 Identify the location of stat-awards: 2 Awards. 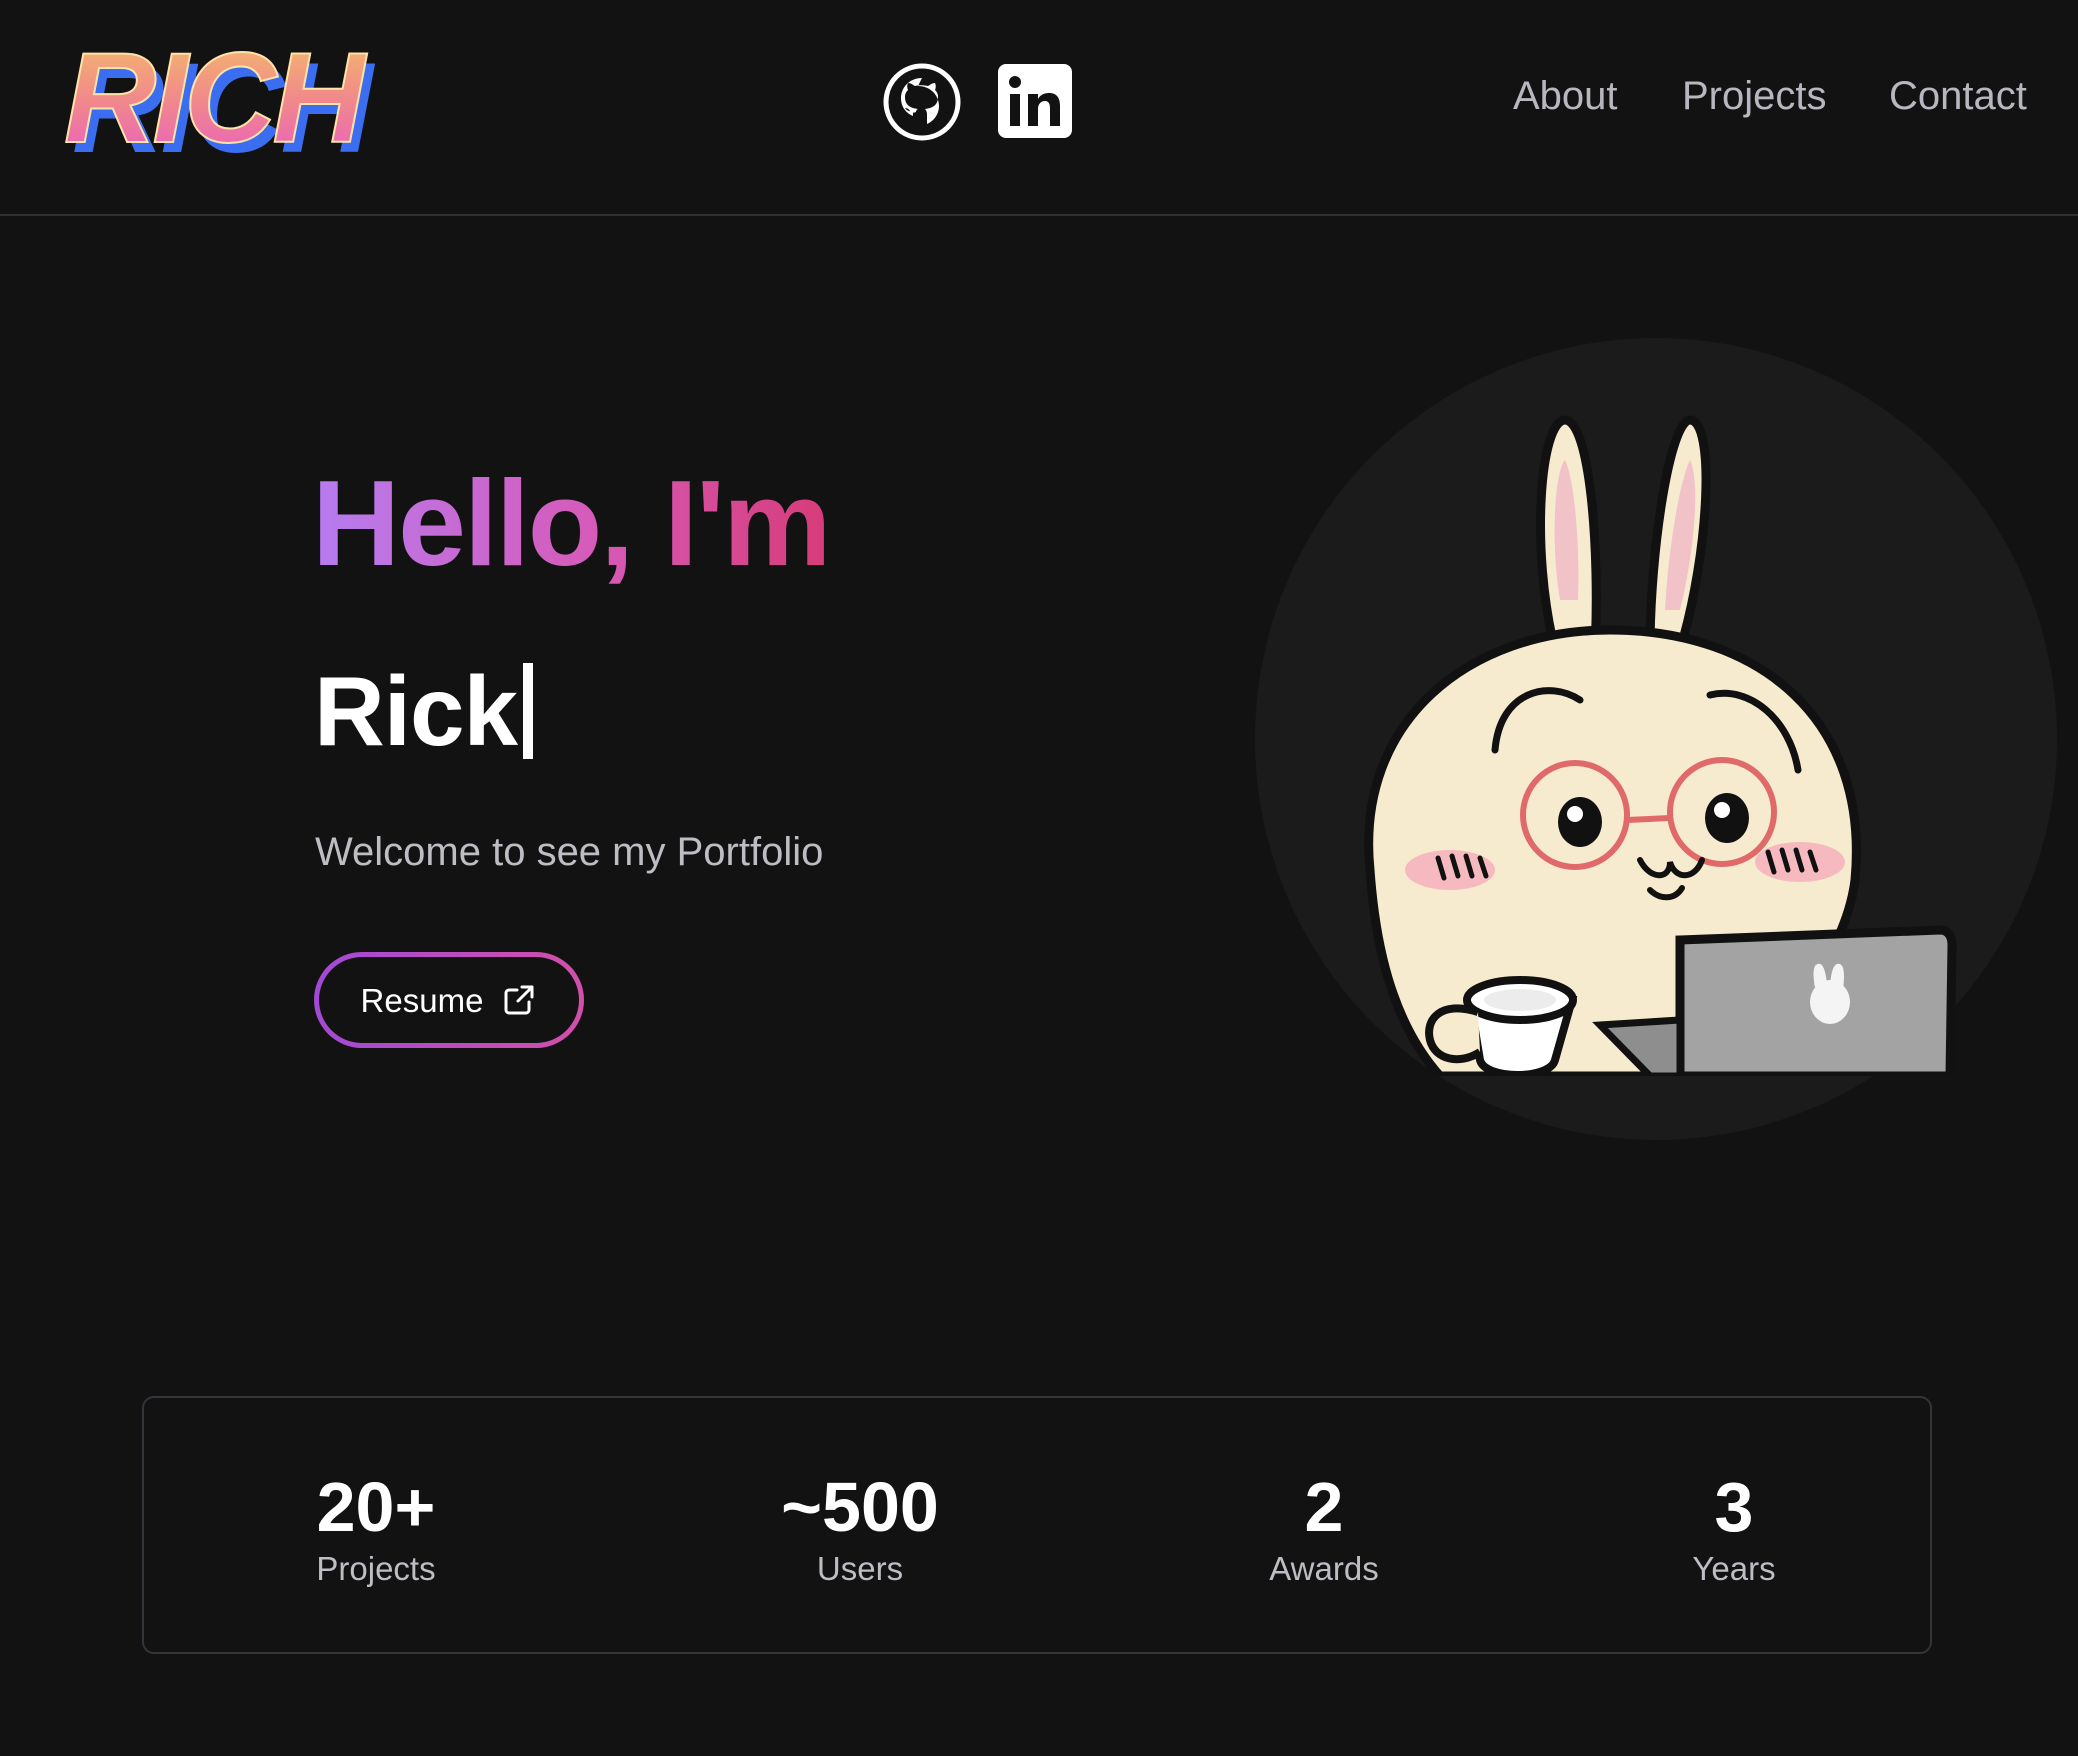
(1324, 1528).